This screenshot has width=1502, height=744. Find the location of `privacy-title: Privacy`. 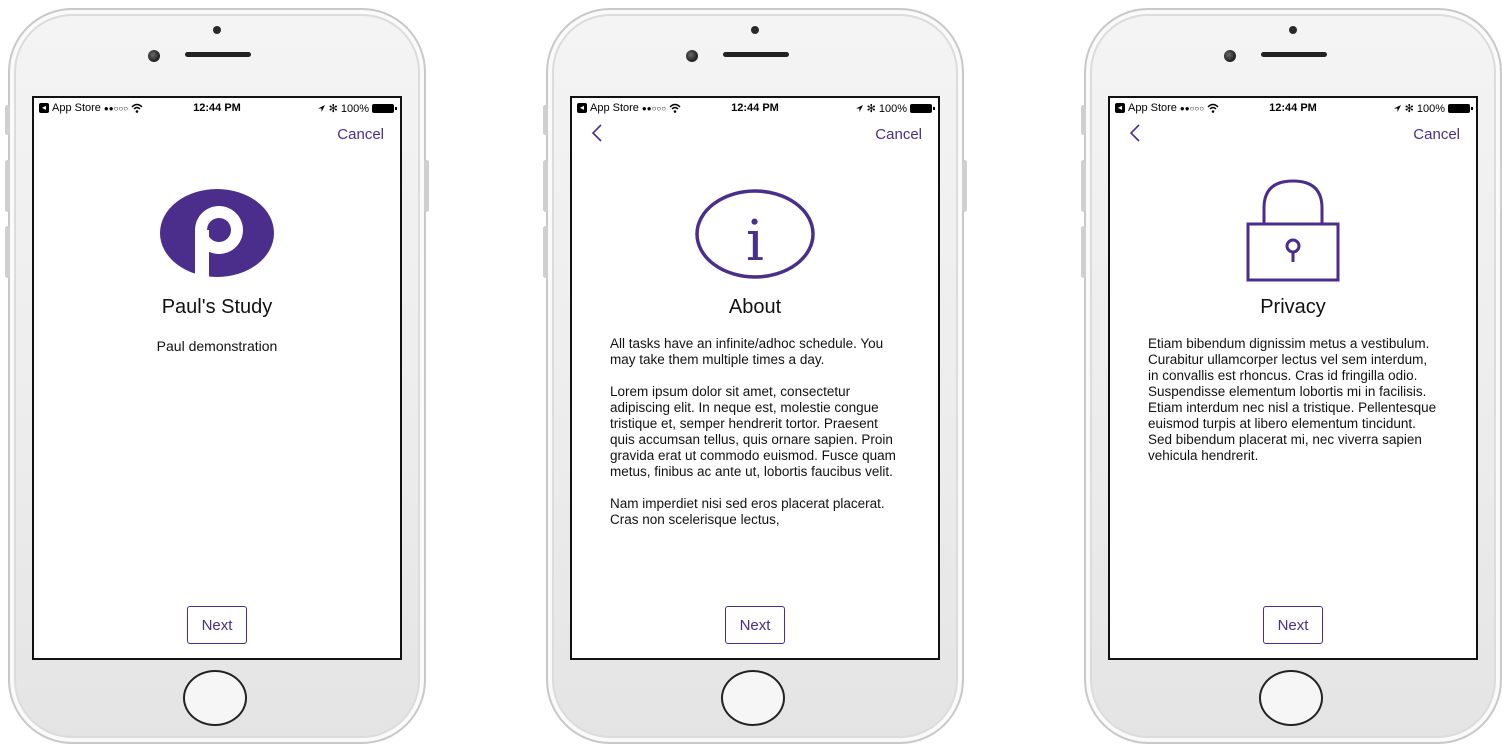

privacy-title: Privacy is located at coordinates (1293, 307).